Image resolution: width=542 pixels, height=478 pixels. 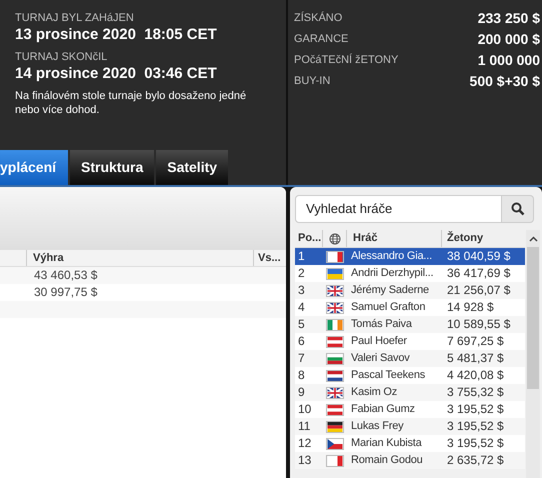 I want to click on position-cell-text: 12, so click(x=304, y=443).